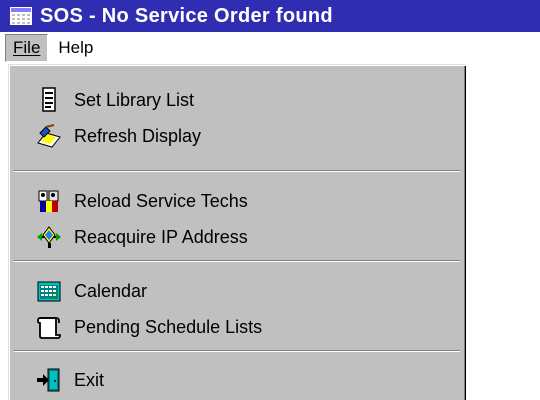  I want to click on menu-item-reacquire-ip-address: Reacquire IP Address, so click(237, 237).